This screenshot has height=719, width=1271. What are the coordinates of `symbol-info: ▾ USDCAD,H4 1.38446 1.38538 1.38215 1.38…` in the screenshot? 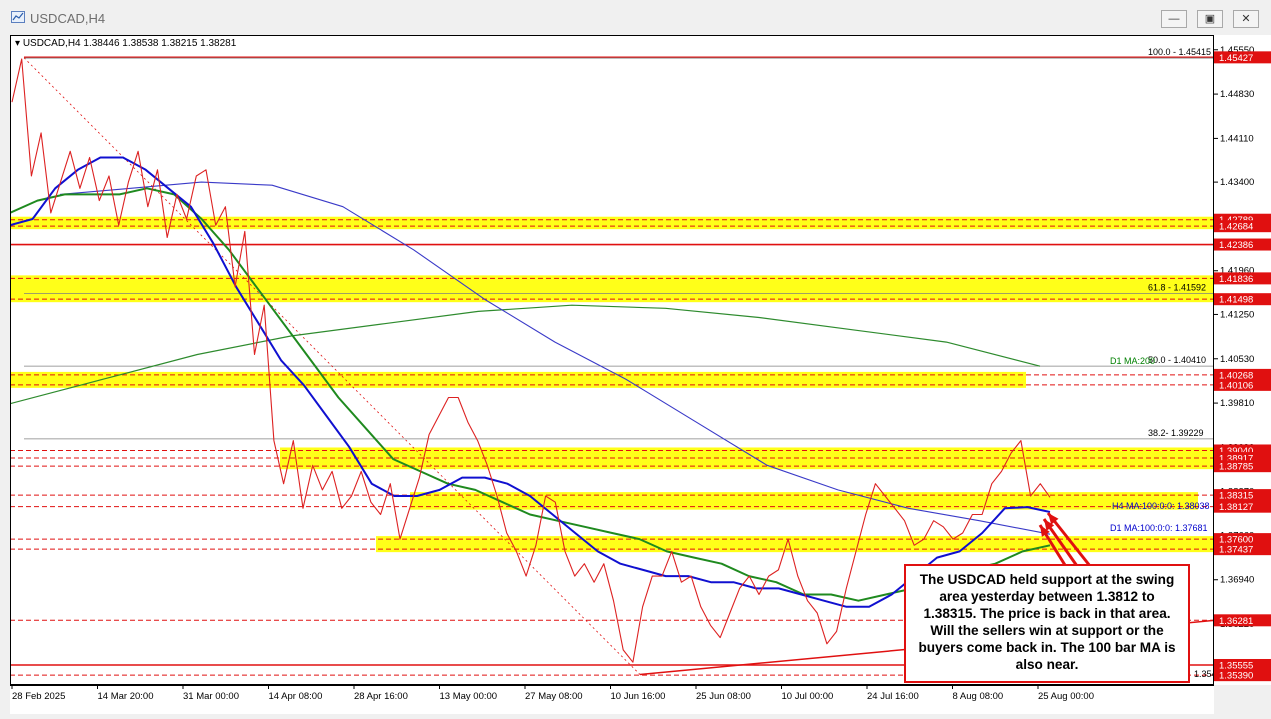 It's located at (125, 43).